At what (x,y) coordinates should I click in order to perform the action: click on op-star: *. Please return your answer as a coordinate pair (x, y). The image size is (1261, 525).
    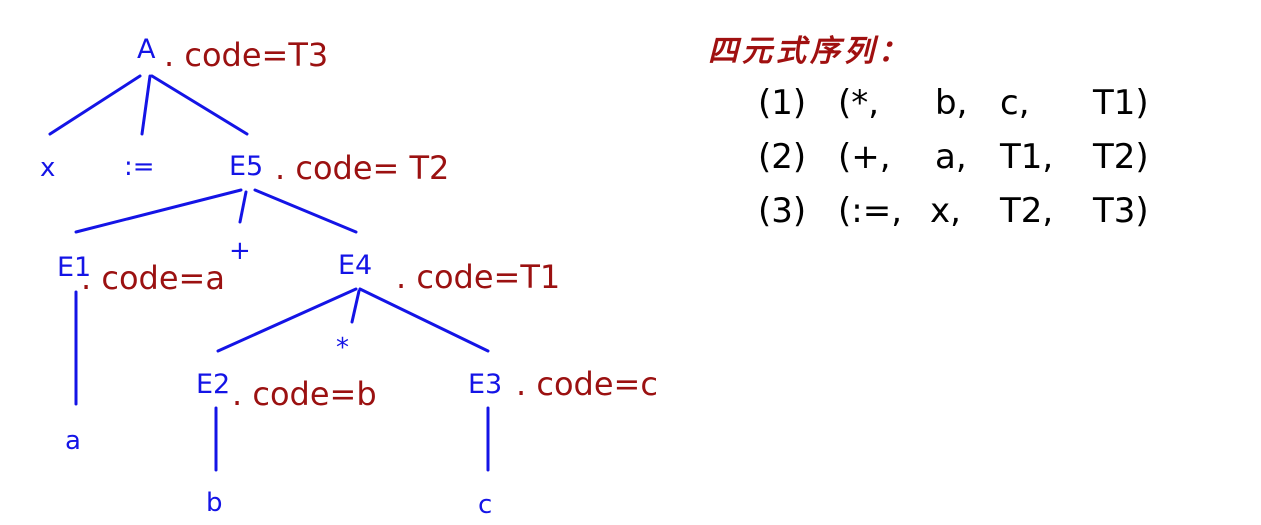
    Looking at the image, I should click on (342, 348).